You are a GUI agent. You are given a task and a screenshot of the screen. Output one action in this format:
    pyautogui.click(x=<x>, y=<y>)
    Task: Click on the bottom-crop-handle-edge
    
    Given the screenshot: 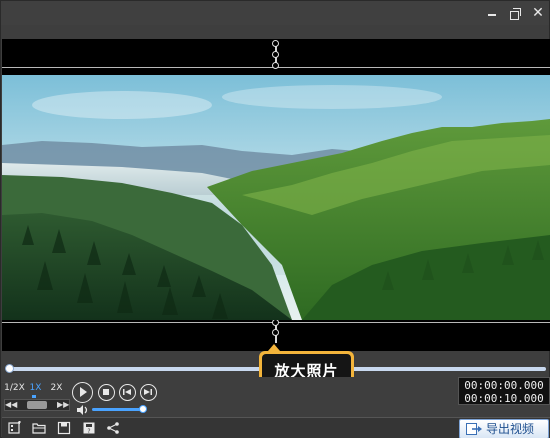 What is the action you would take?
    pyautogui.click(x=275, y=322)
    